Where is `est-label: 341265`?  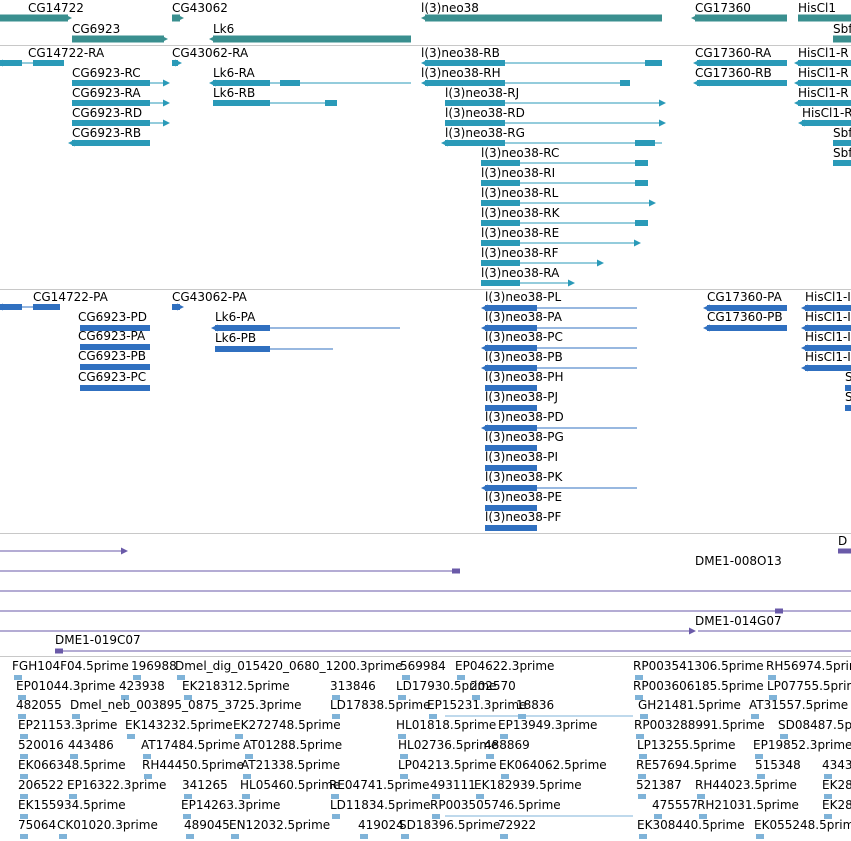 est-label: 341265 is located at coordinates (205, 785).